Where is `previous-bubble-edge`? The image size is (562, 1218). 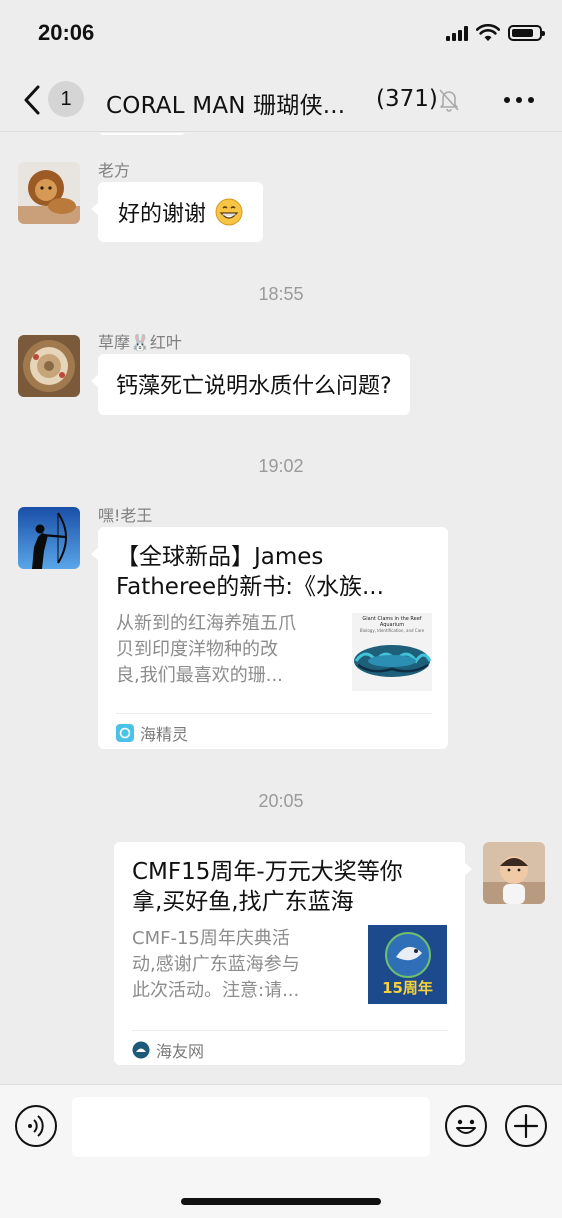
previous-bubble-edge is located at coordinates (142, 134).